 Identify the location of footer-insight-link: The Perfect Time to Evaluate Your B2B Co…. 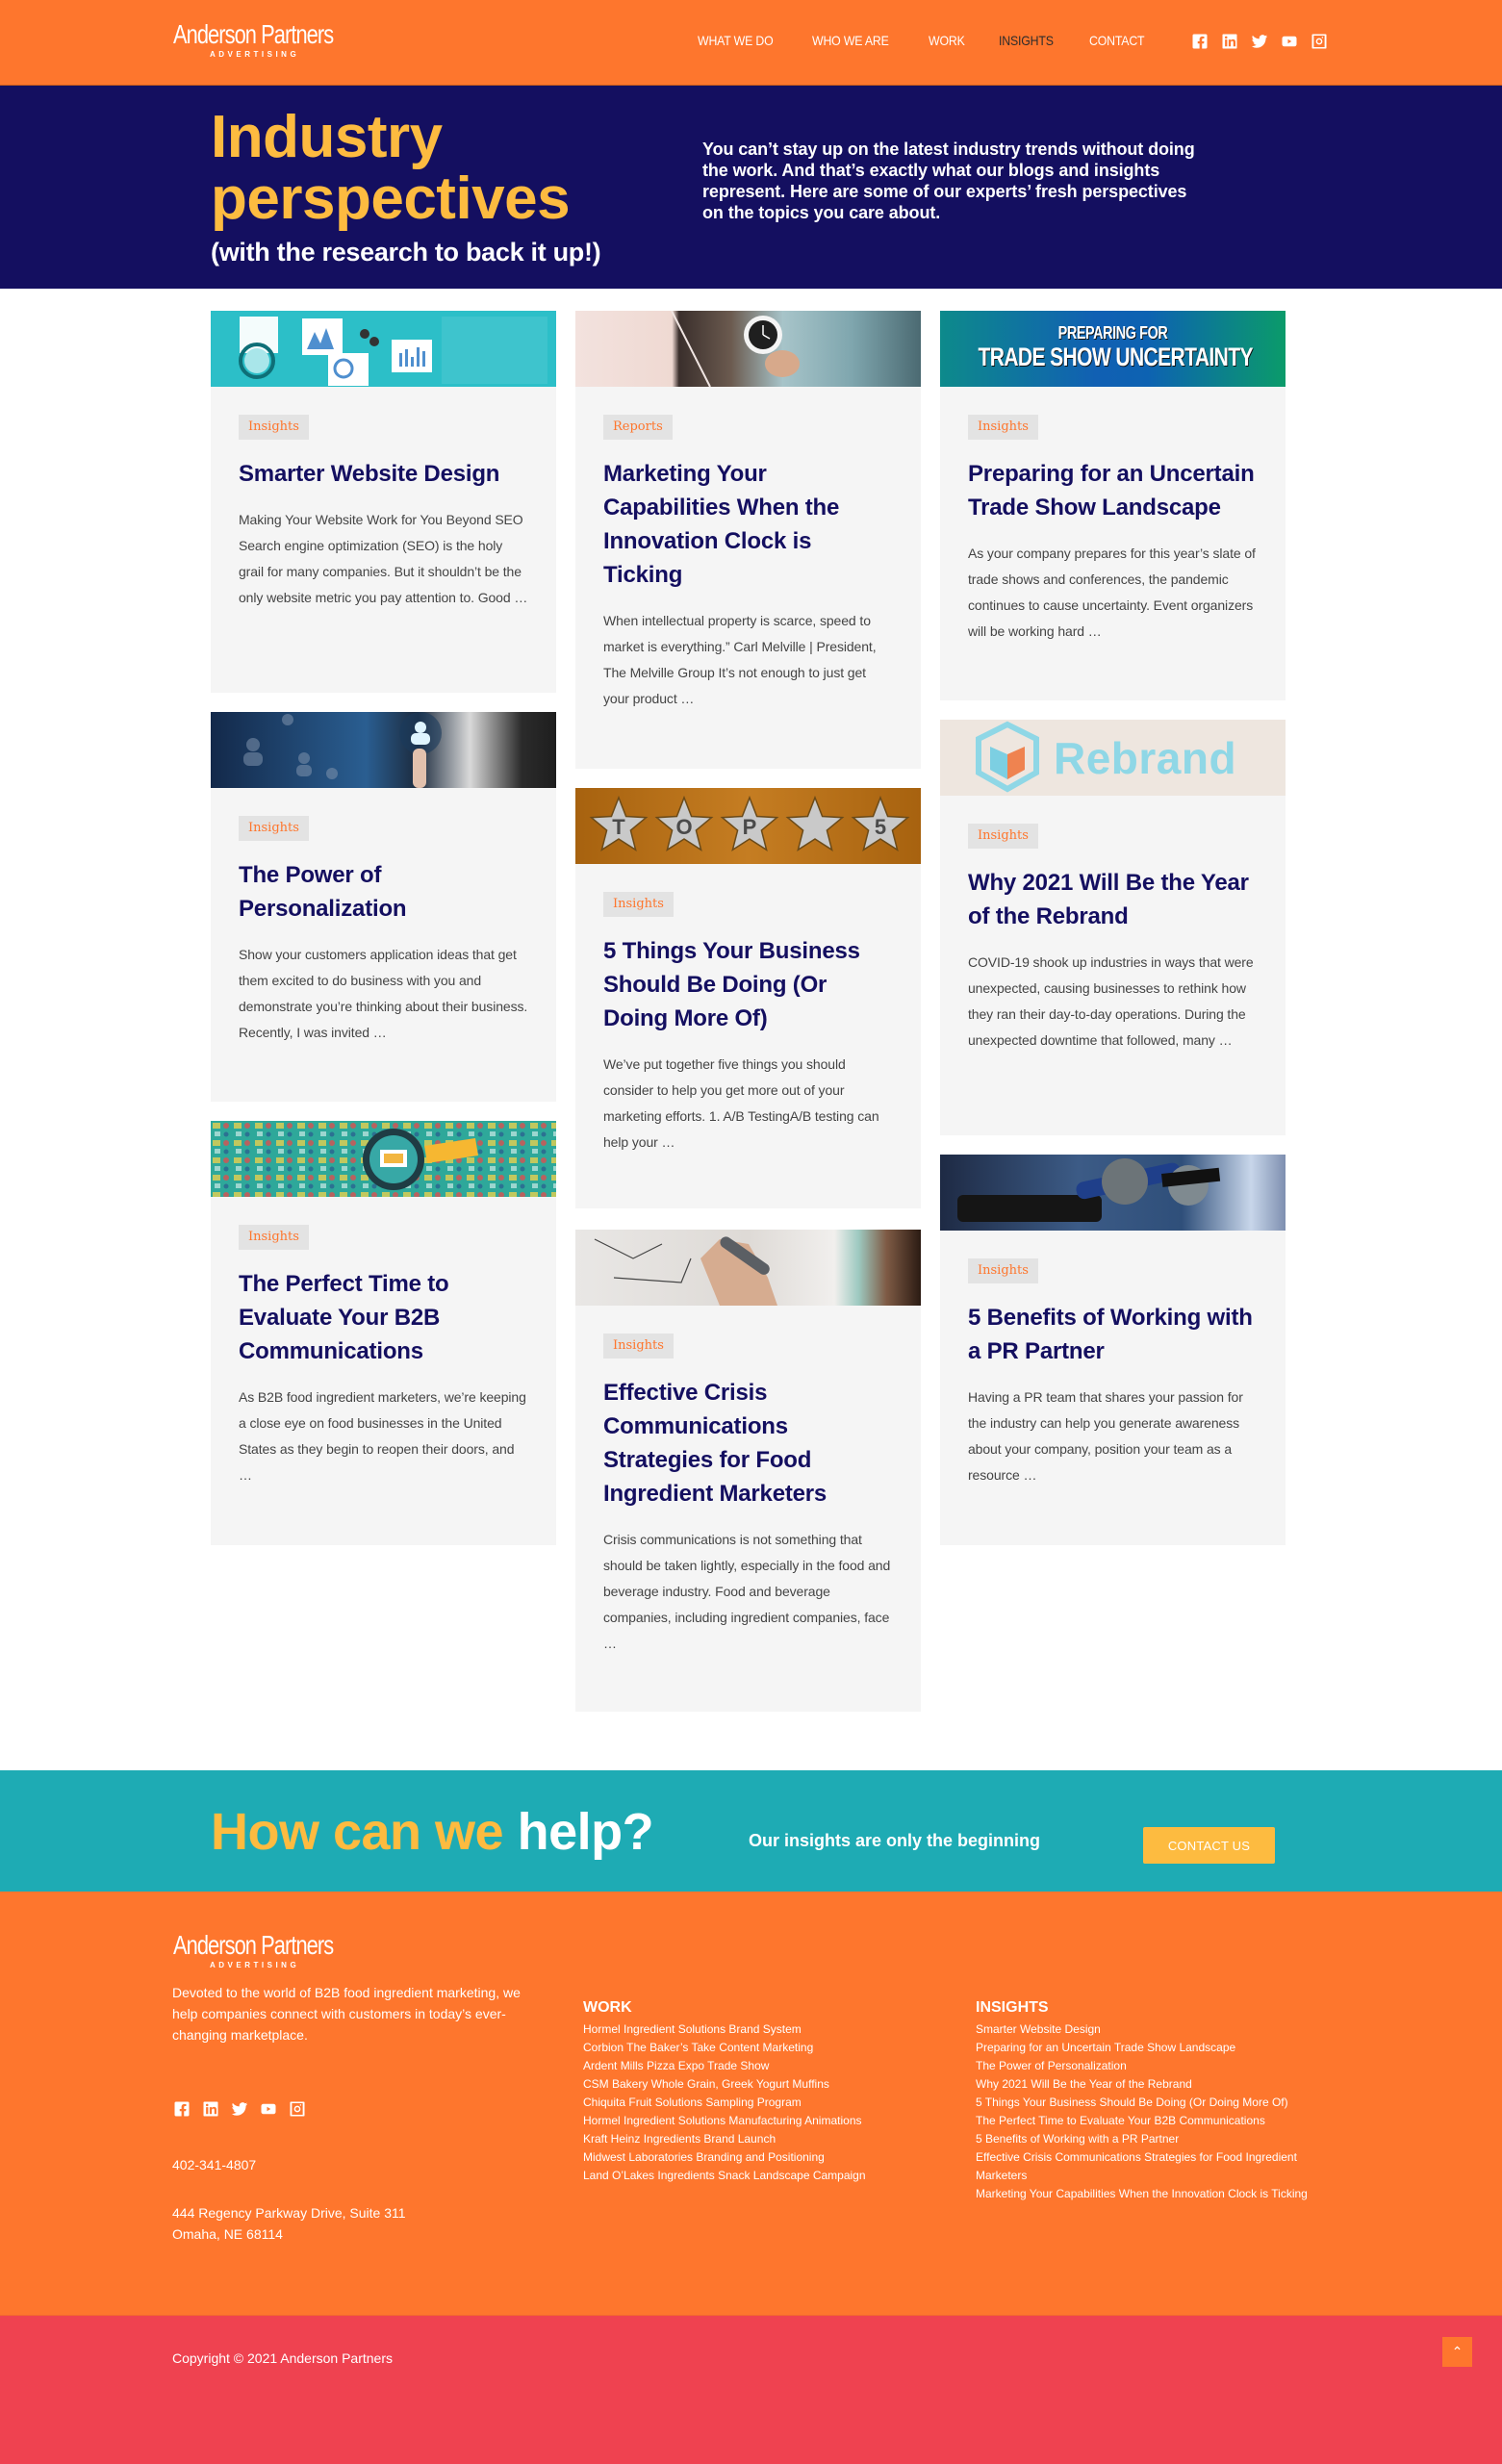
(1158, 2121).